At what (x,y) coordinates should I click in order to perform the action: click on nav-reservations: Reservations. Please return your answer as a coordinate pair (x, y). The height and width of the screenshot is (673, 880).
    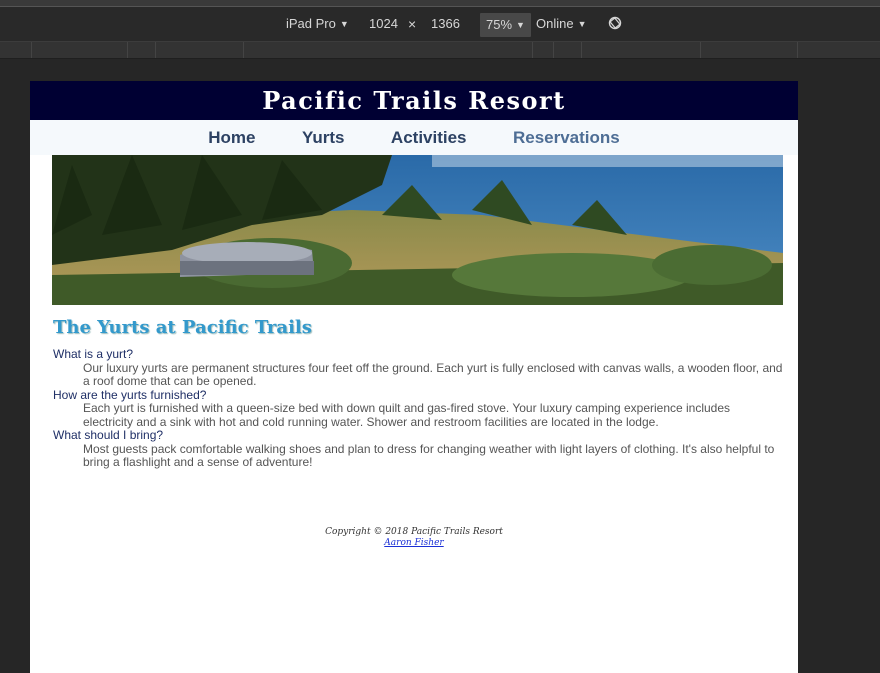
    Looking at the image, I should click on (566, 137).